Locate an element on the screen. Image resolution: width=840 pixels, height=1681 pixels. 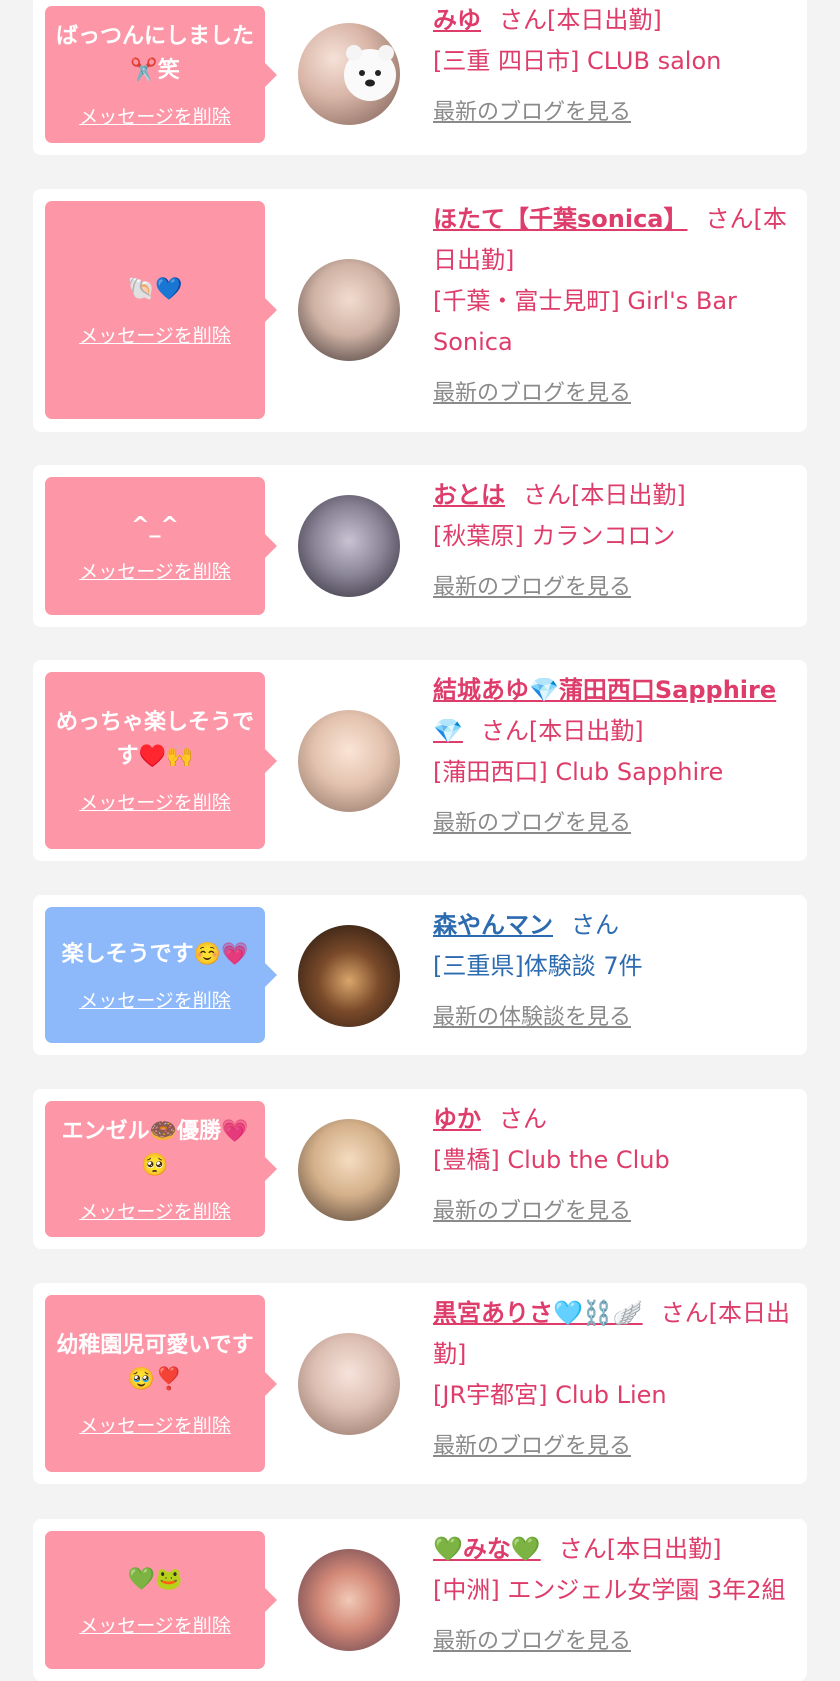
profile-info: おとは さん[本日出勤] [秋葉原] カランコロン 最新のブログを見る is located at coordinates (617, 538).